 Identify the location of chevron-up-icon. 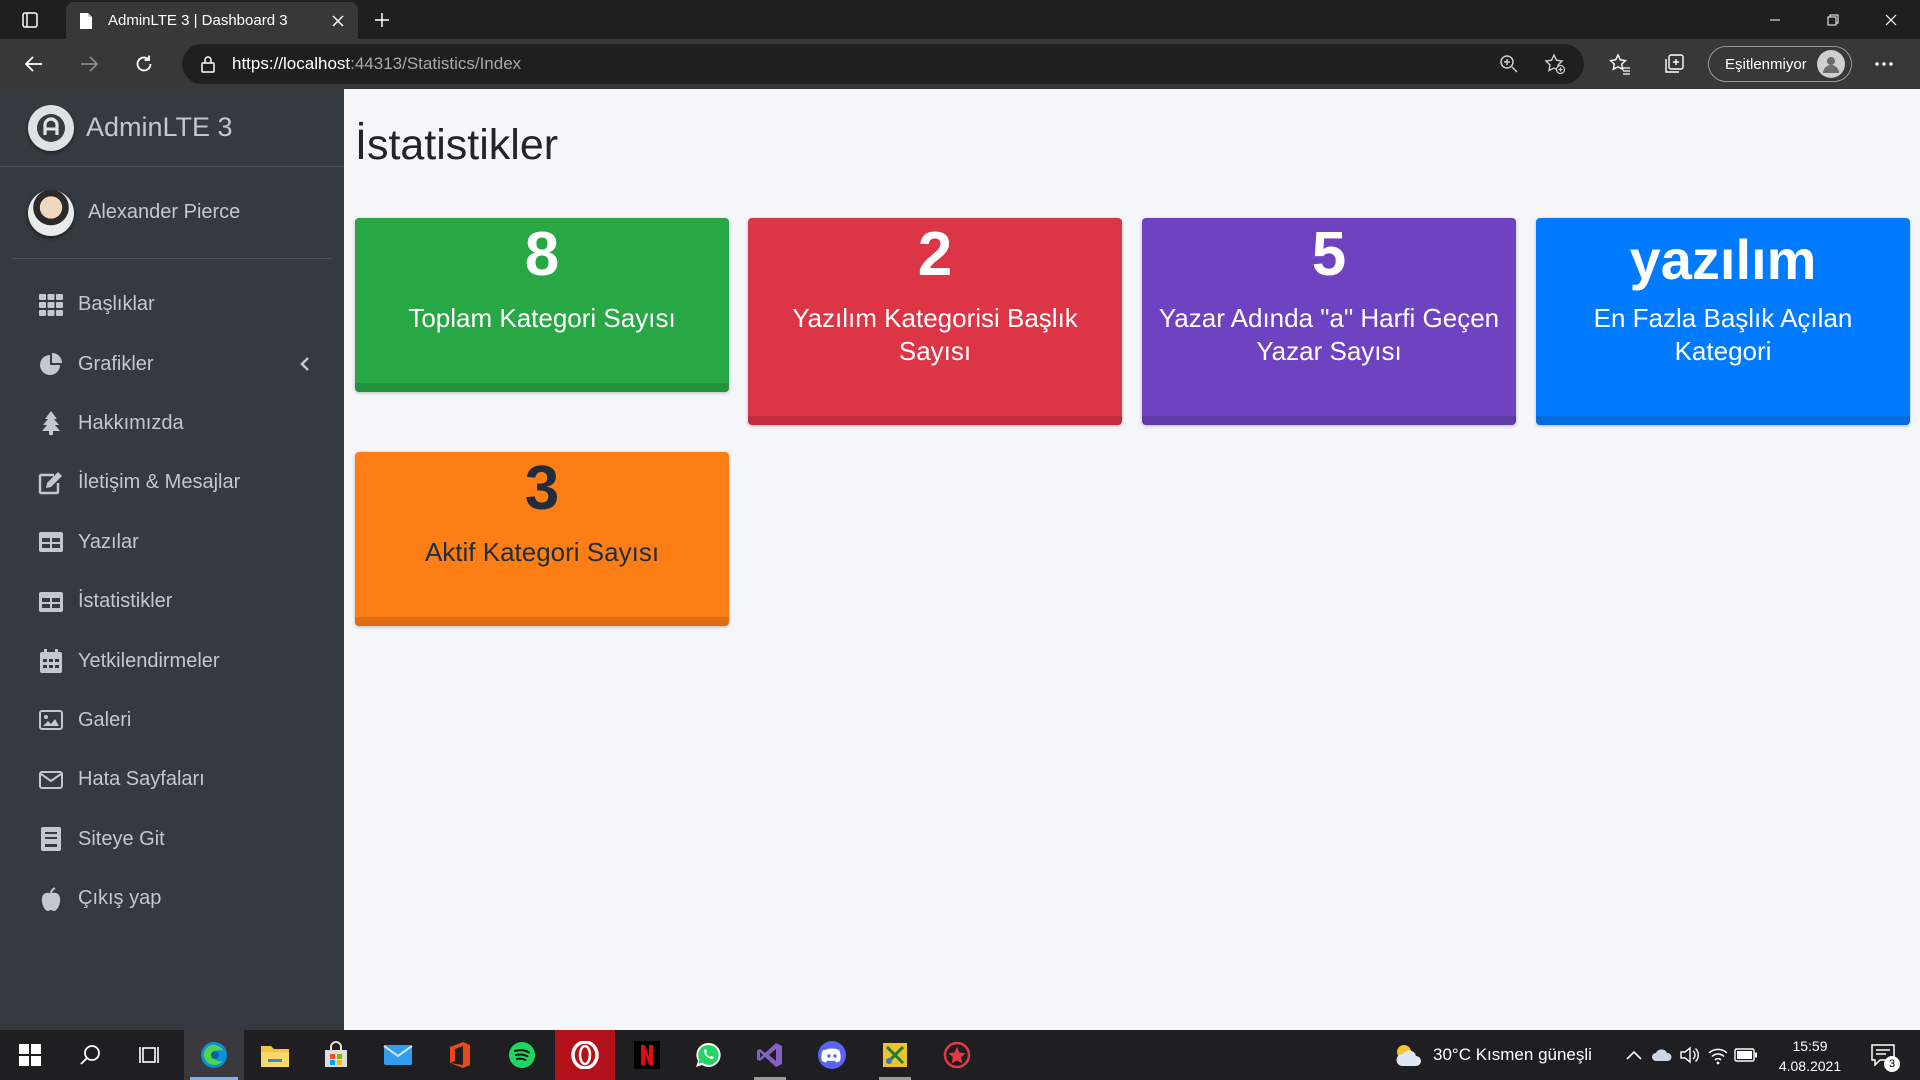
(1634, 1055).